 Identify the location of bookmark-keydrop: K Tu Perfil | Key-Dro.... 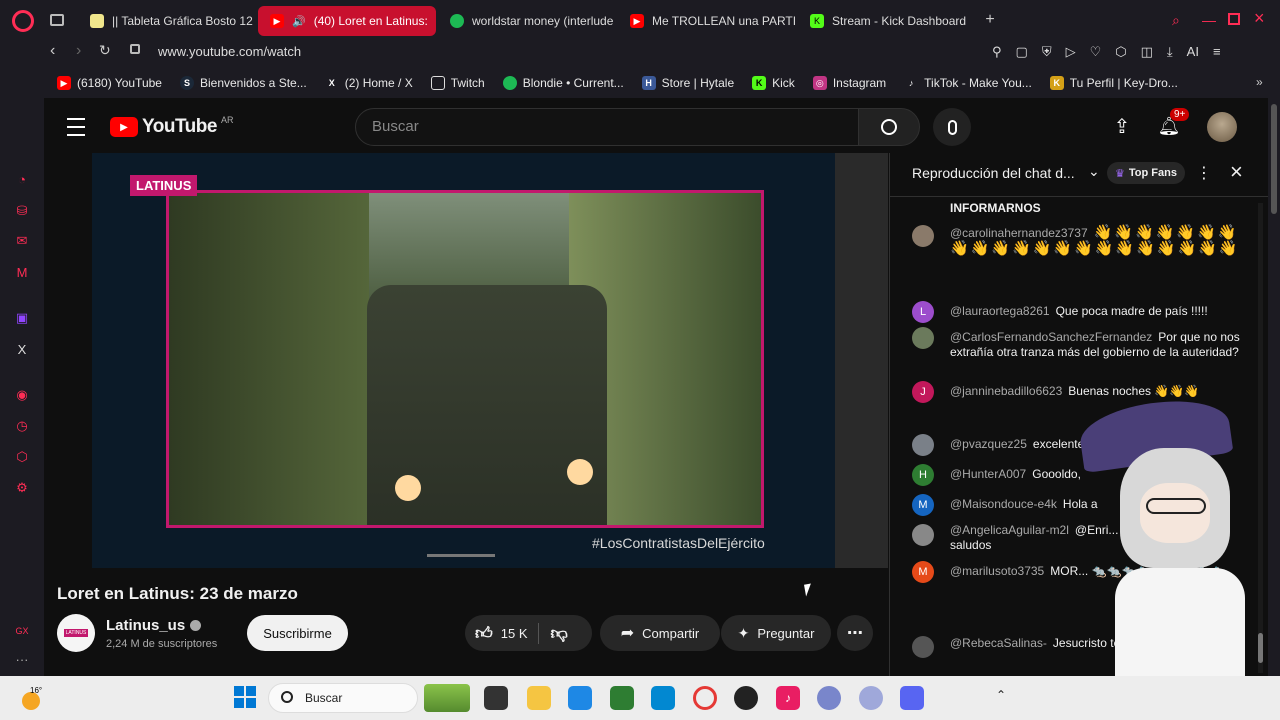
(1114, 83).